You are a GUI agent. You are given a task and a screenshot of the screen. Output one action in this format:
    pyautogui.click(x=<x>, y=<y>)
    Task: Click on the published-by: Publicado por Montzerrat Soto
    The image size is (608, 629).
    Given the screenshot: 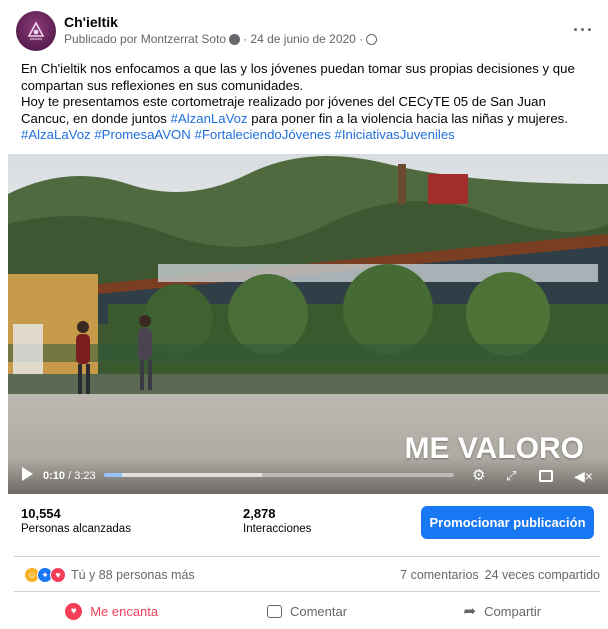 What is the action you would take?
    pyautogui.click(x=145, y=39)
    